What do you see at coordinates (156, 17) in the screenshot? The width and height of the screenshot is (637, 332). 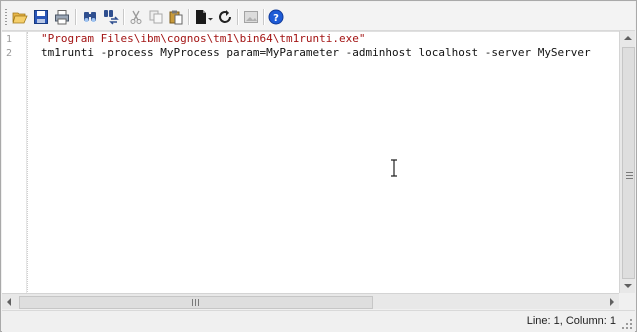 I see `copy-icon` at bounding box center [156, 17].